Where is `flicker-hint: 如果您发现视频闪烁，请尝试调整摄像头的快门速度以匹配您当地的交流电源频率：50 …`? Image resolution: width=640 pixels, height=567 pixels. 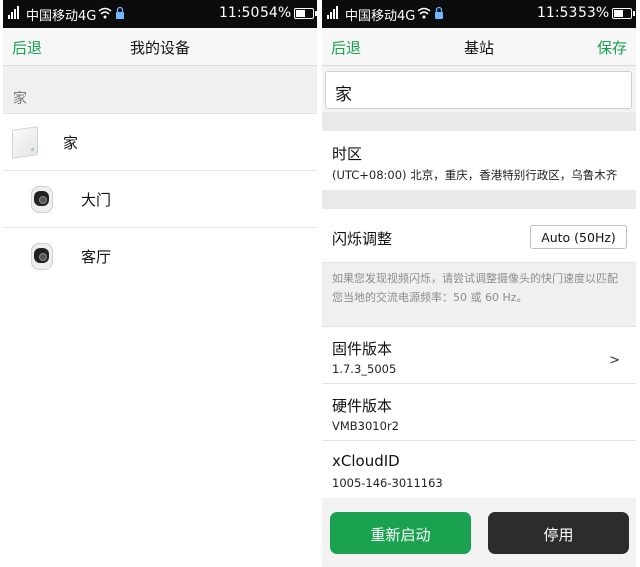 flicker-hint: 如果您发现视频闪烁，请尝试调整摄像头的快门速度以匹配您当地的交流电源频率：50 … is located at coordinates (479, 295).